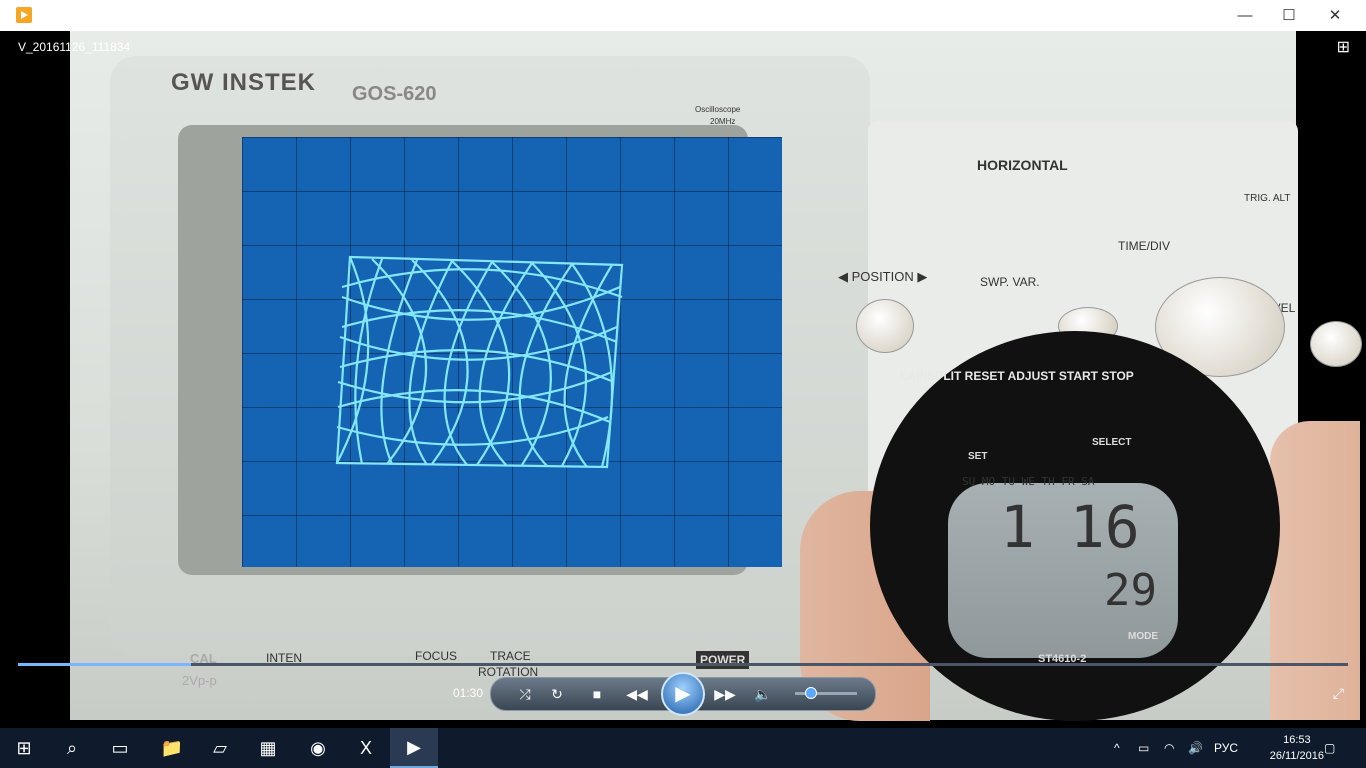  What do you see at coordinates (718, 109) in the screenshot?
I see `scope-caption-1: Oscilloscope` at bounding box center [718, 109].